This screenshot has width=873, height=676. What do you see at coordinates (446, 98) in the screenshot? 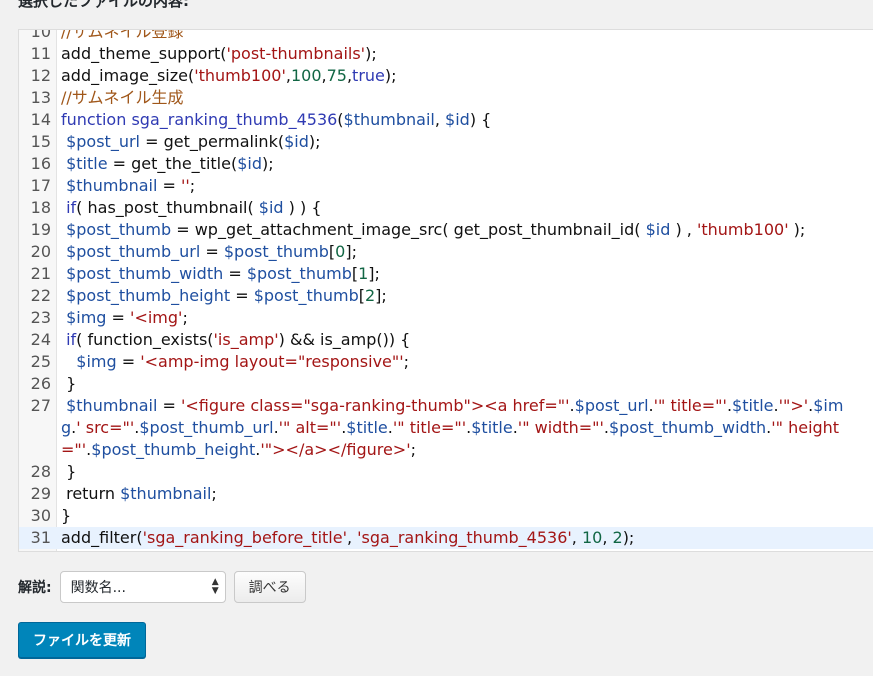
I see `code-line: 13 //サムネイル生成` at bounding box center [446, 98].